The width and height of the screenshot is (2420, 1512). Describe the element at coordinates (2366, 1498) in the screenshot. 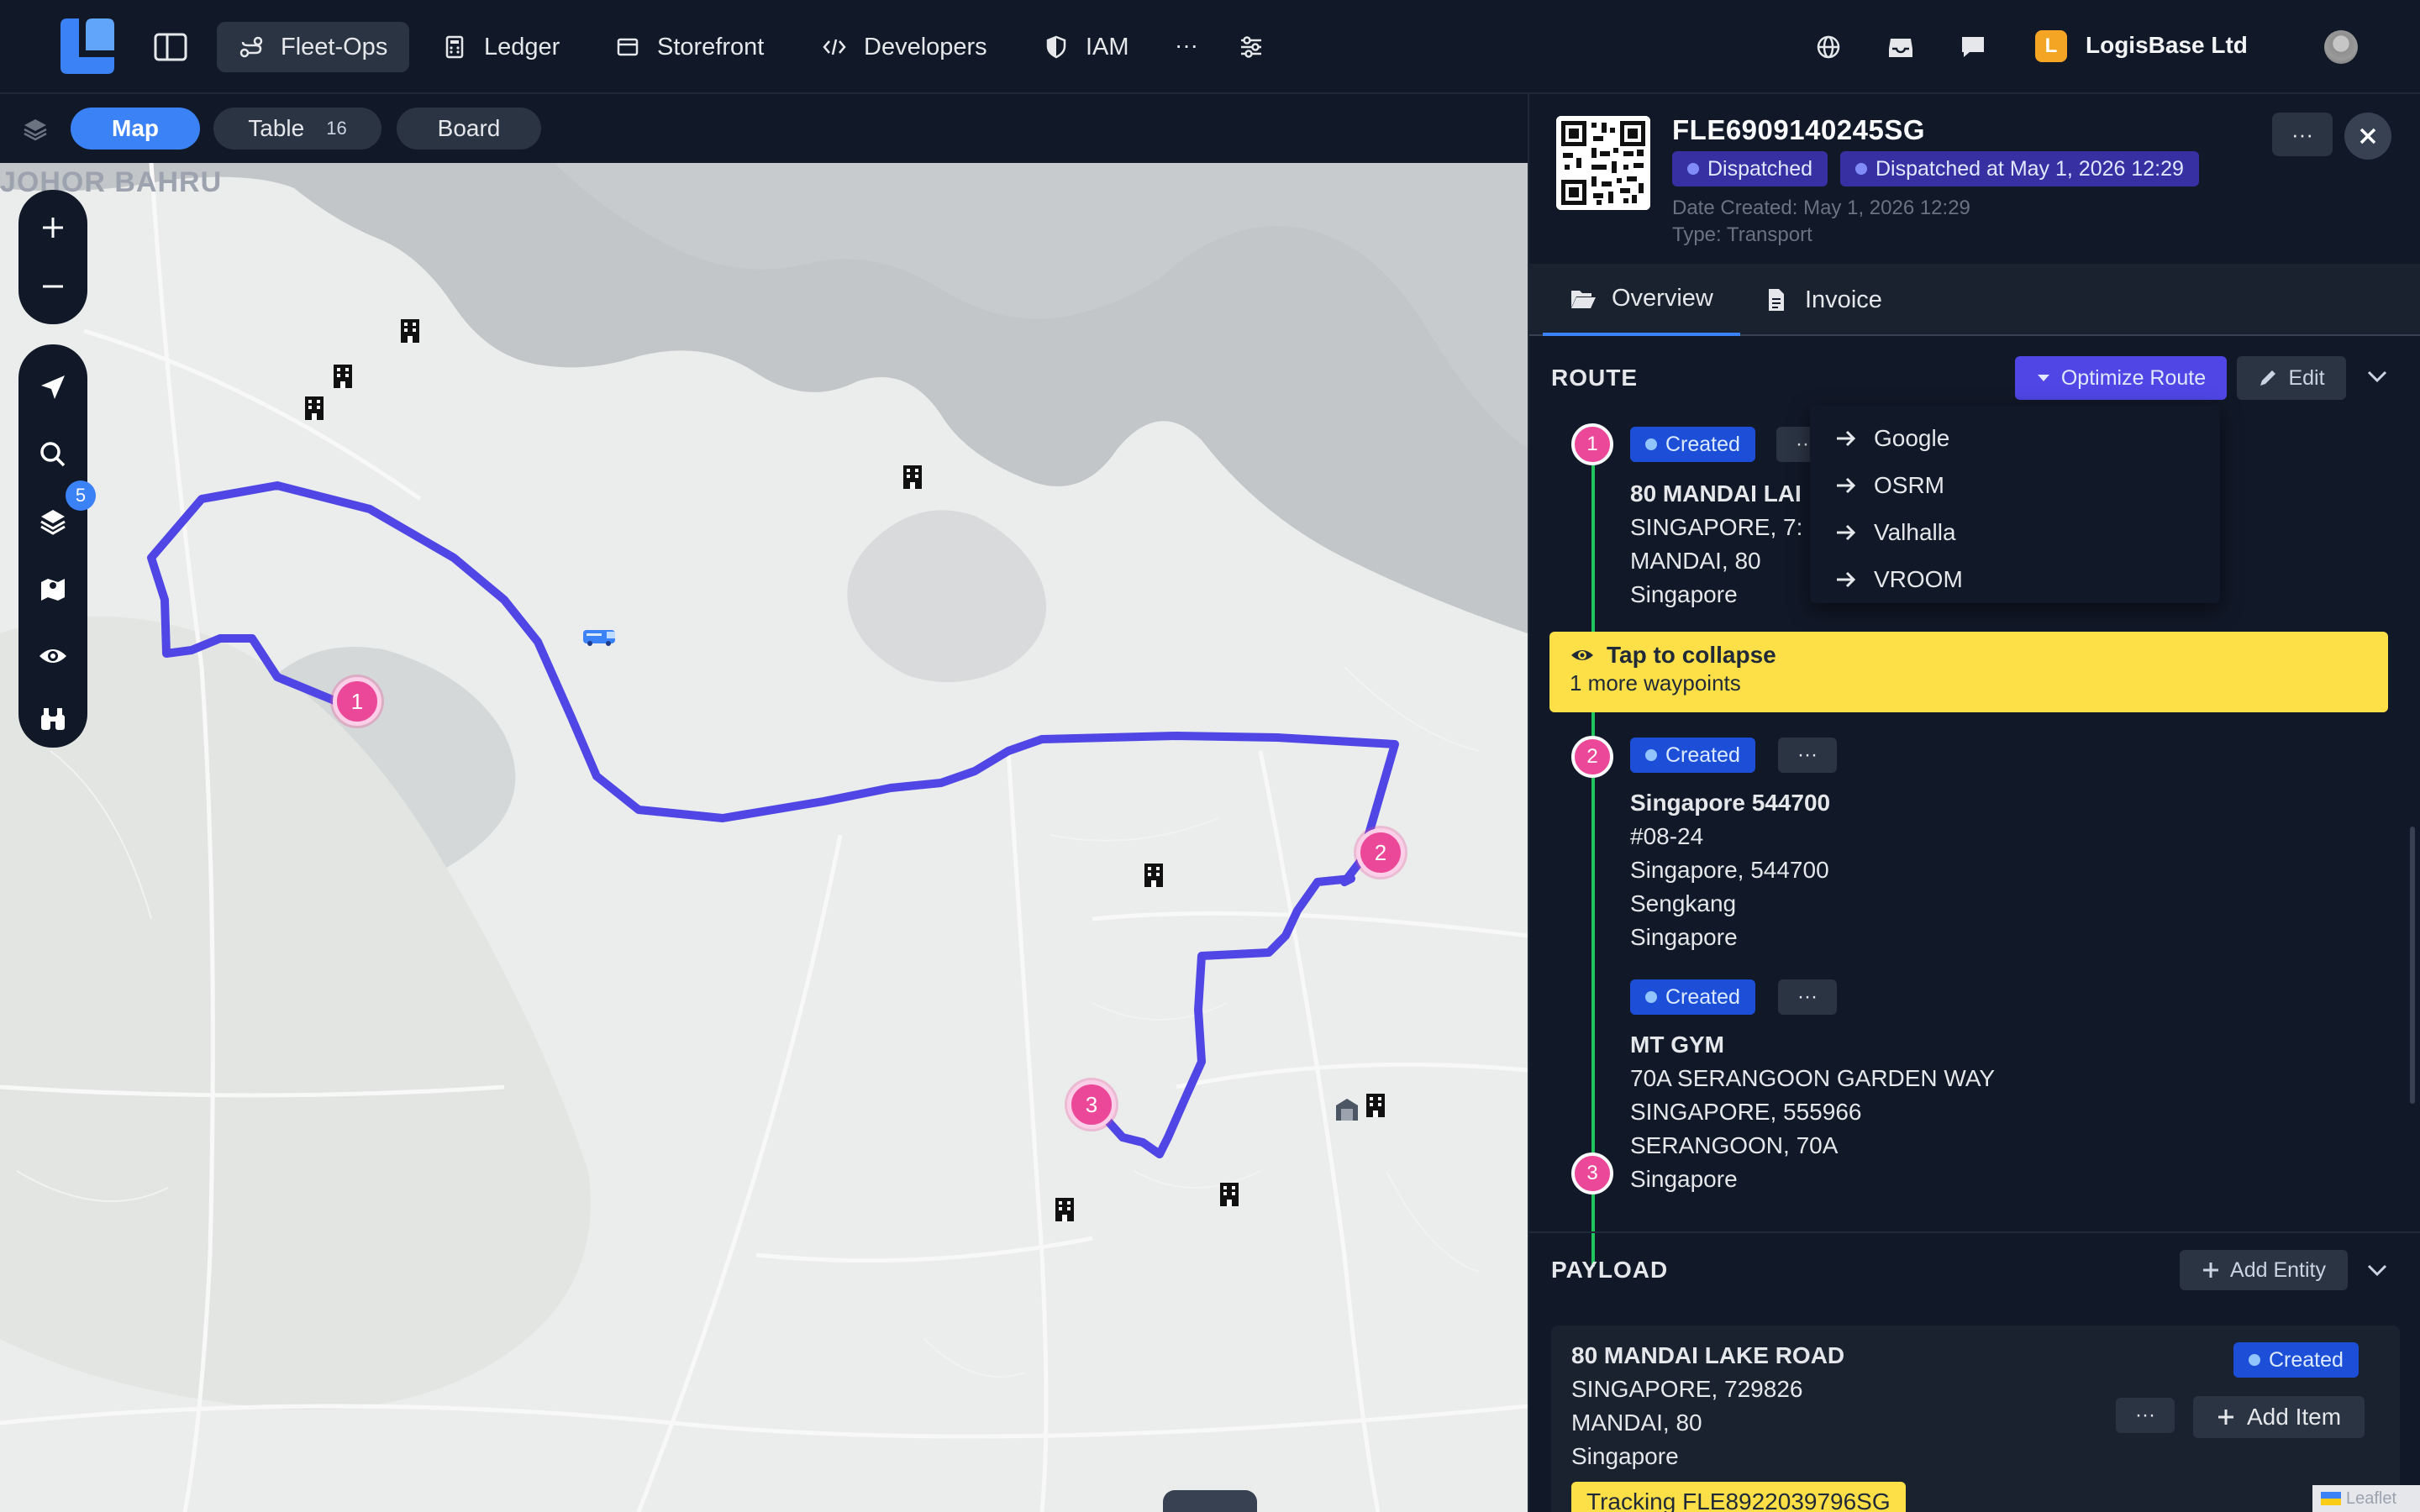

I see `map-attribution: Leaflet` at that location.